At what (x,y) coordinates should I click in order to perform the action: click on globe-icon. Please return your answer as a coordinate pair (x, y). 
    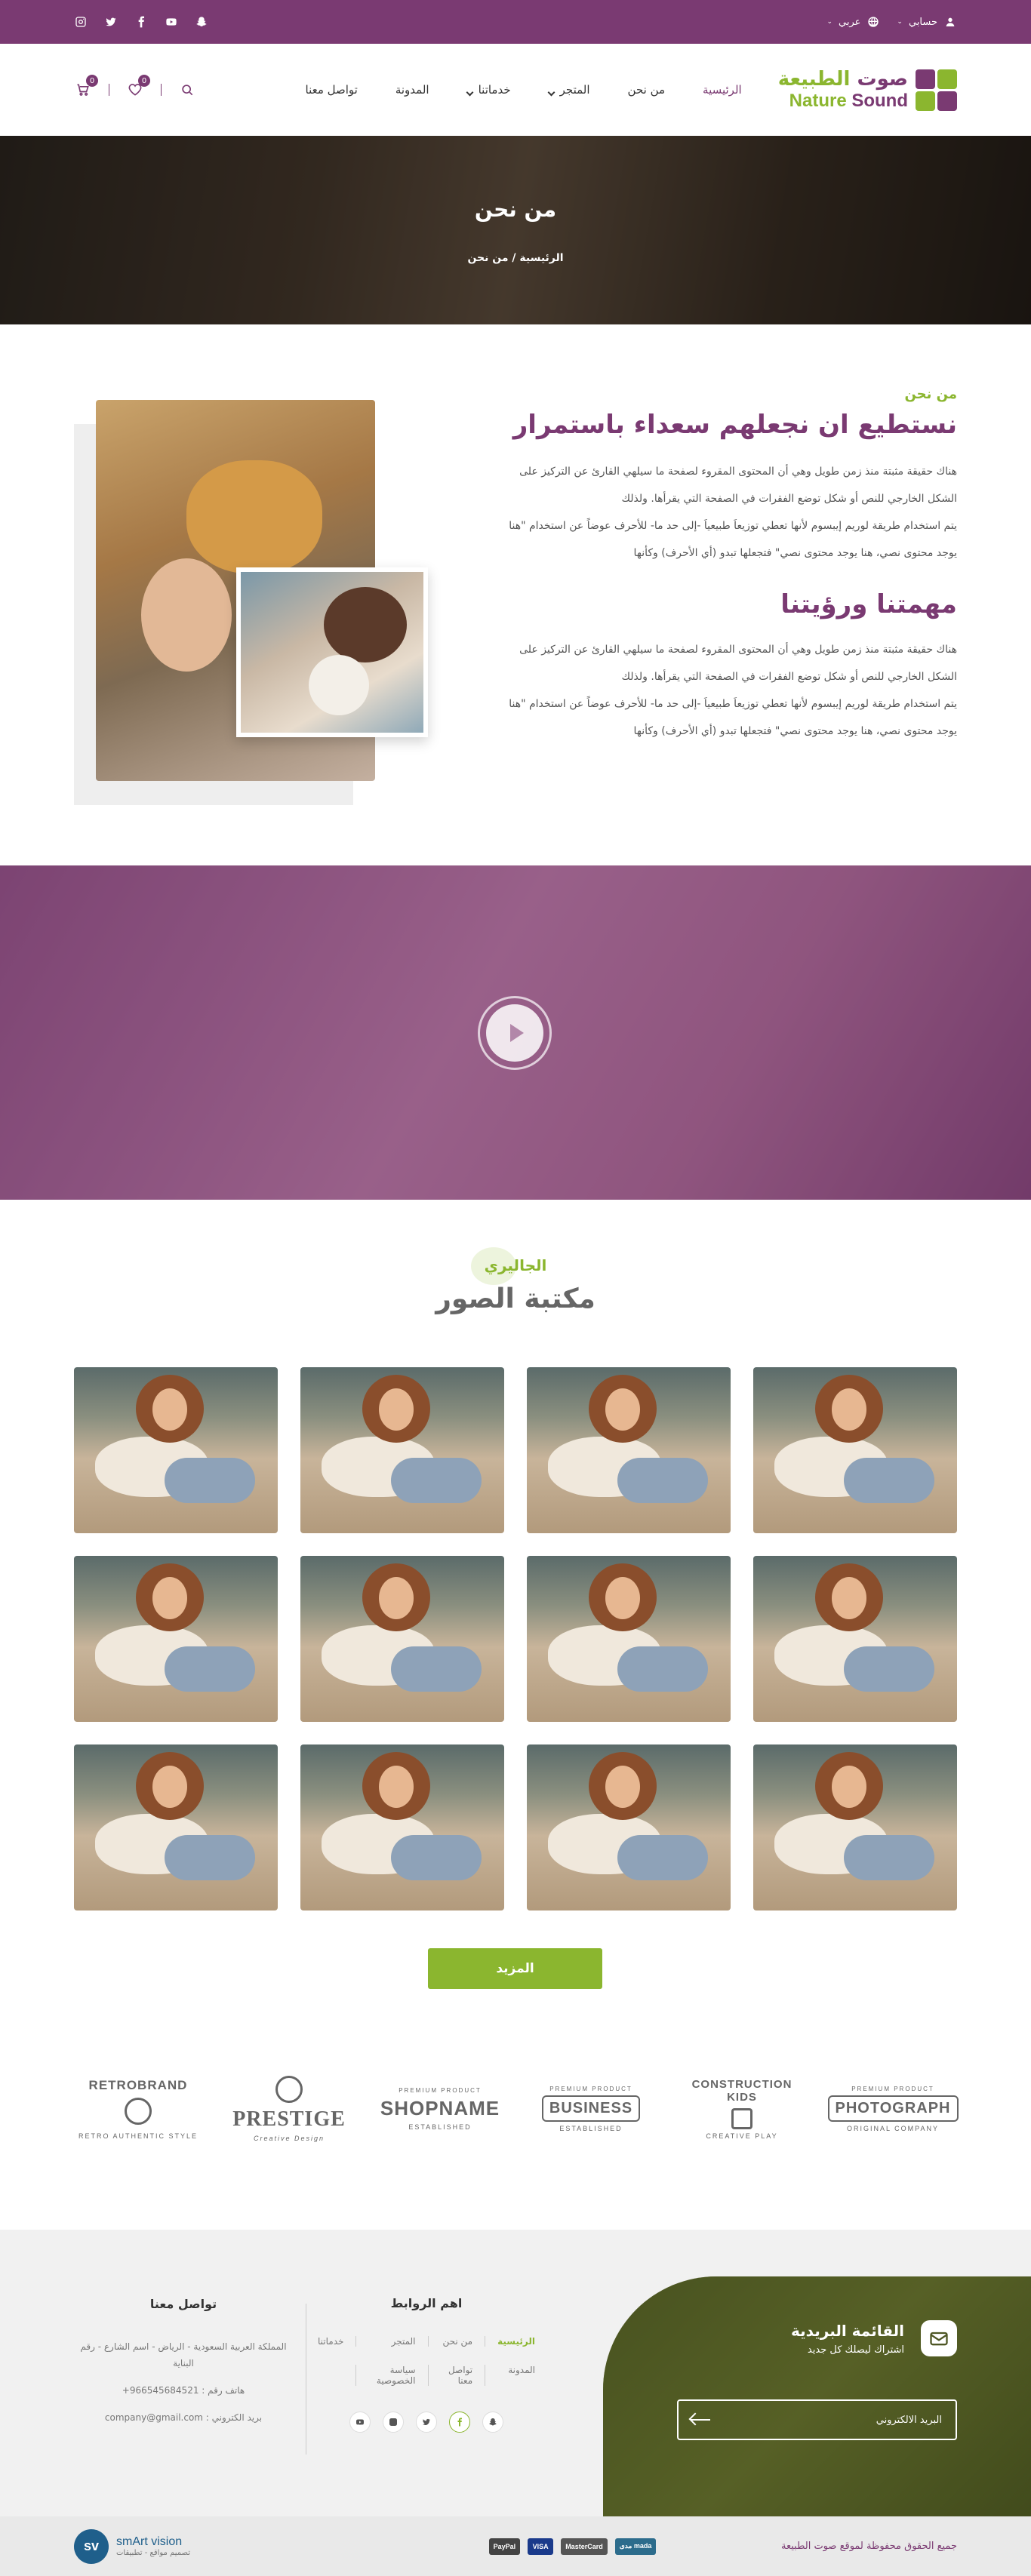
    Looking at the image, I should click on (873, 22).